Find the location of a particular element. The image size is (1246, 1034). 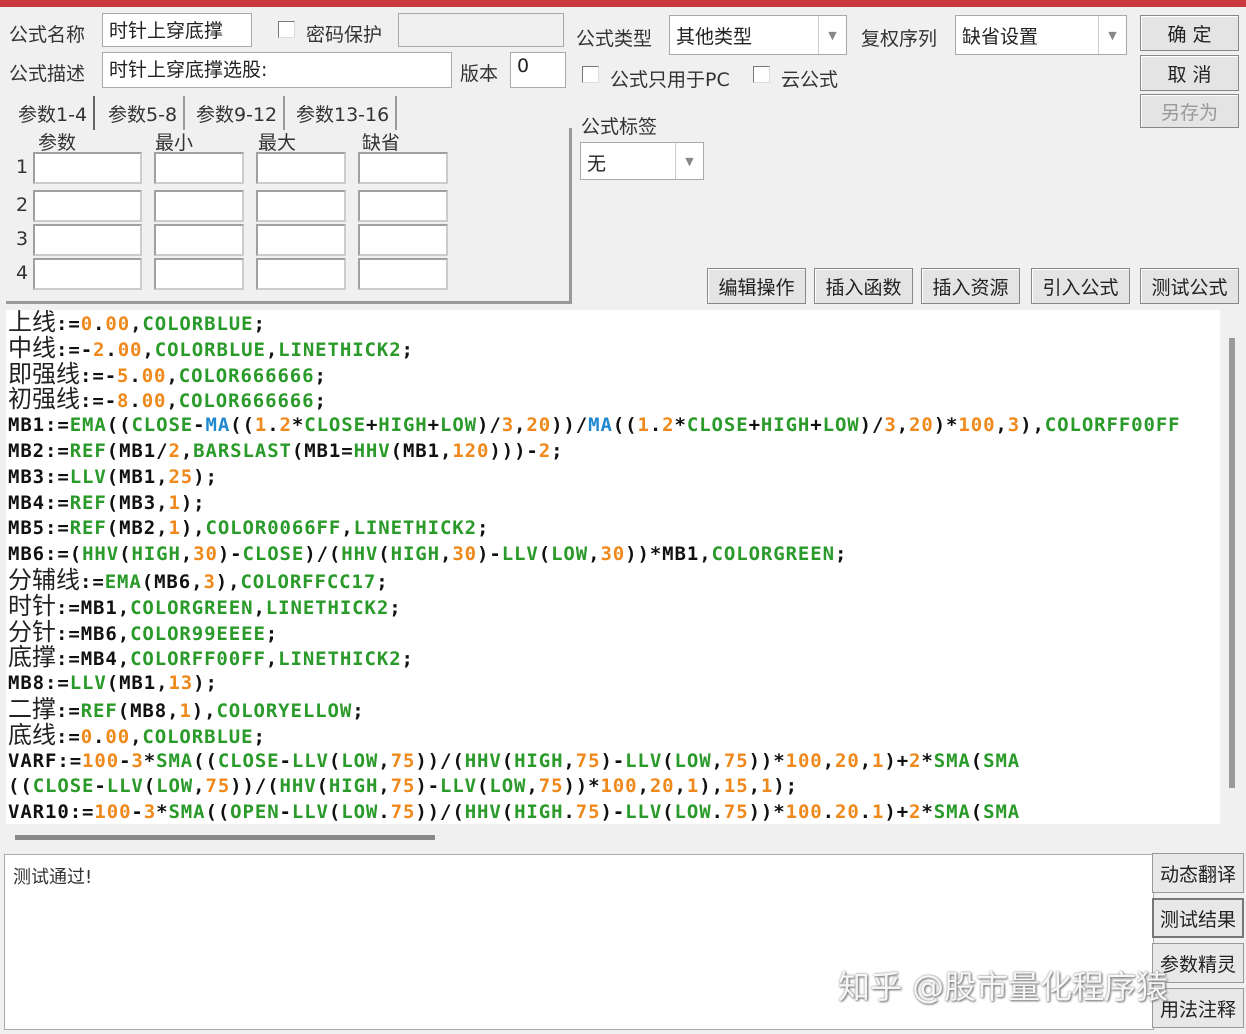

pc-only-checkbox is located at coordinates (590, 74).